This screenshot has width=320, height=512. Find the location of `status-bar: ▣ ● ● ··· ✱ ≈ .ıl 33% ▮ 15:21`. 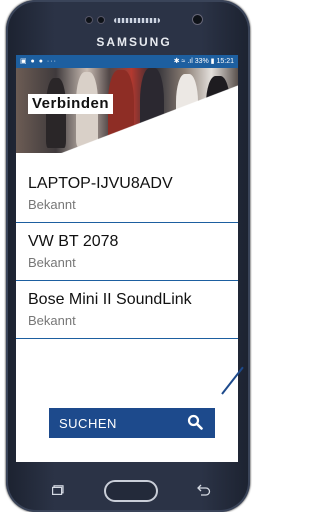

status-bar: ▣ ● ● ··· ✱ ≈ .ıl 33% ▮ 15:21 is located at coordinates (127, 61).